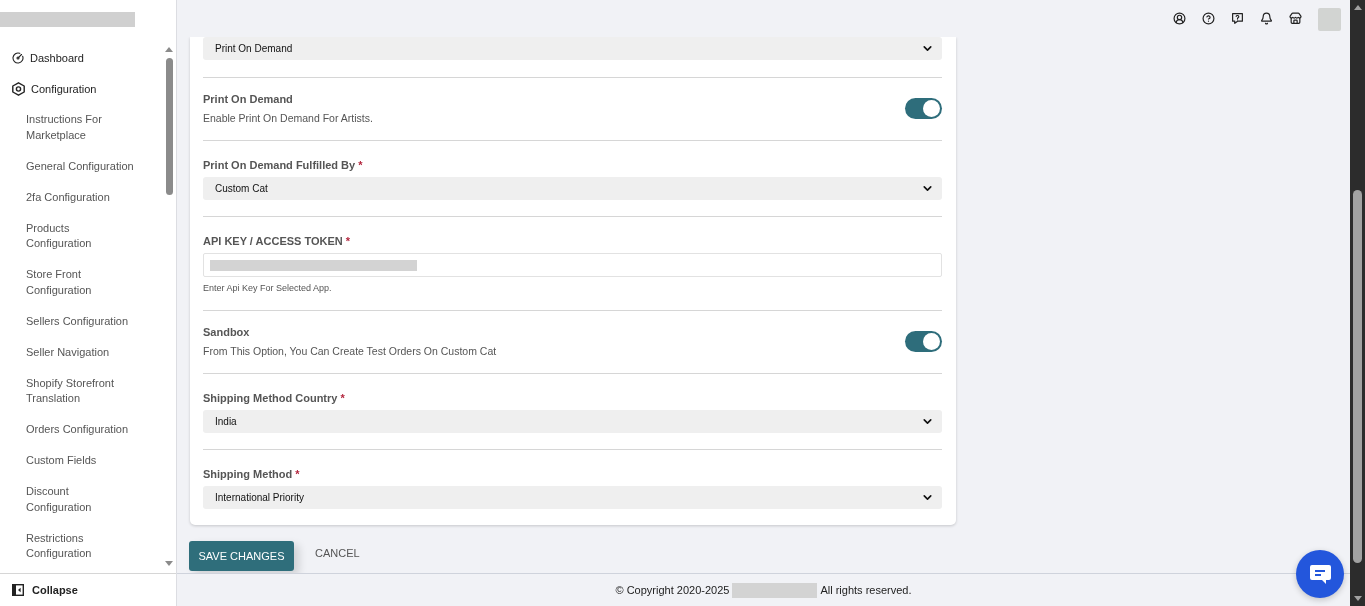 The height and width of the screenshot is (606, 1365). Describe the element at coordinates (18, 88) in the screenshot. I see `hexagon-gear-icon` at that location.